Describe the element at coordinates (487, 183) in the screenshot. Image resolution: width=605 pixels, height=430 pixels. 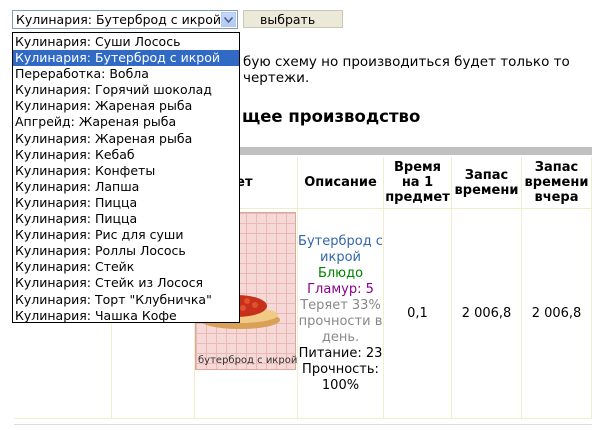
I see `header-time-stock: Запас времени` at that location.